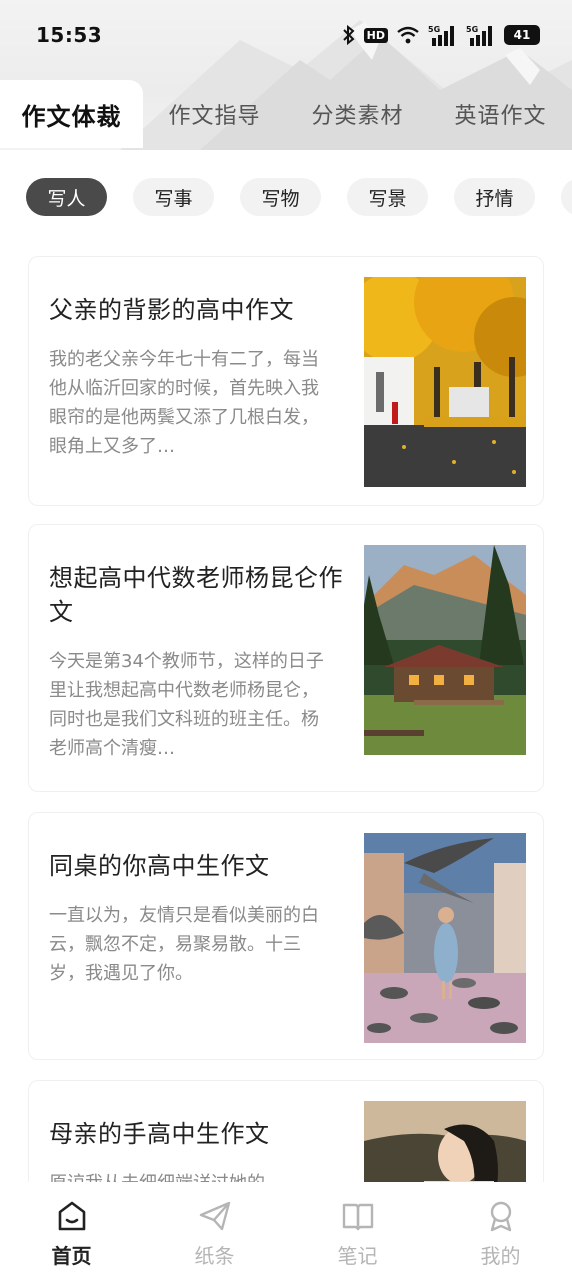 The image size is (572, 1279). What do you see at coordinates (357, 114) in the screenshot?
I see `tab-category-materials: 分类素材` at bounding box center [357, 114].